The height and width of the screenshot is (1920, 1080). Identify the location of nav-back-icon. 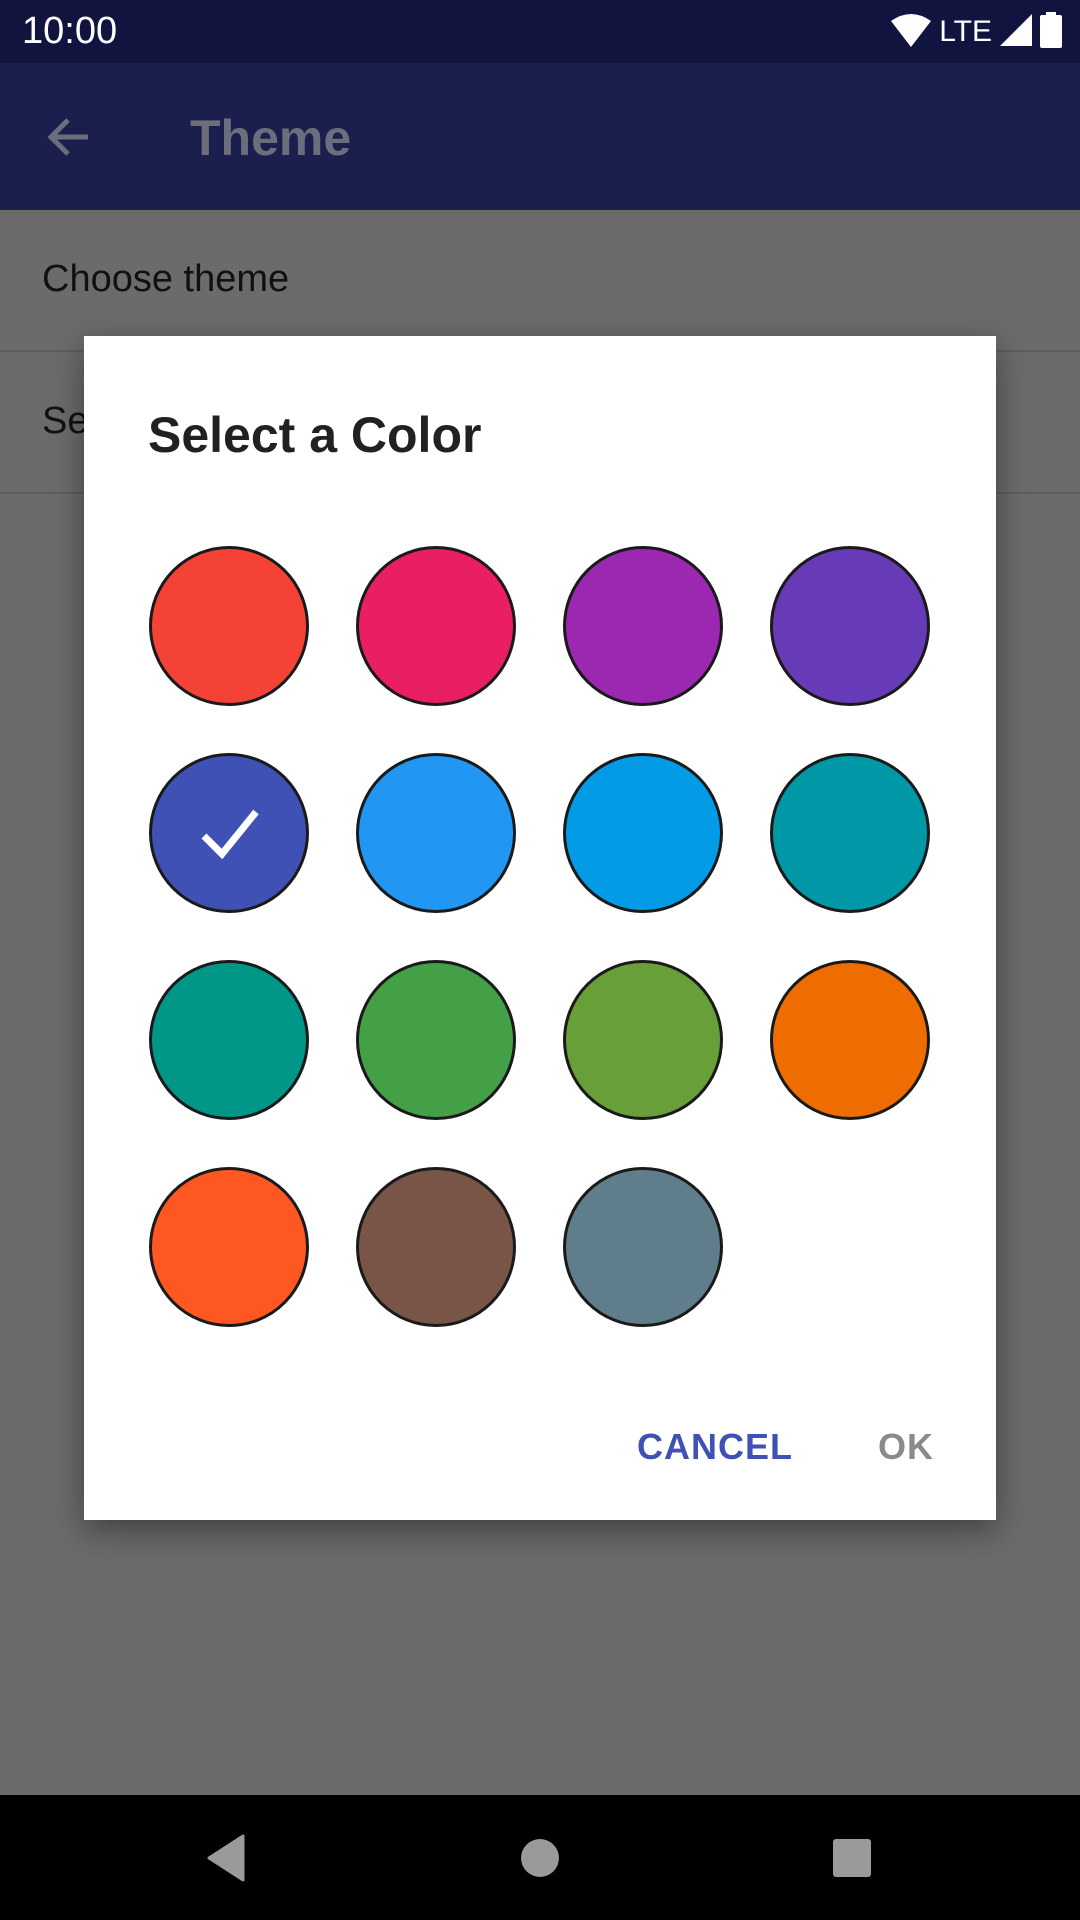
(226, 1858).